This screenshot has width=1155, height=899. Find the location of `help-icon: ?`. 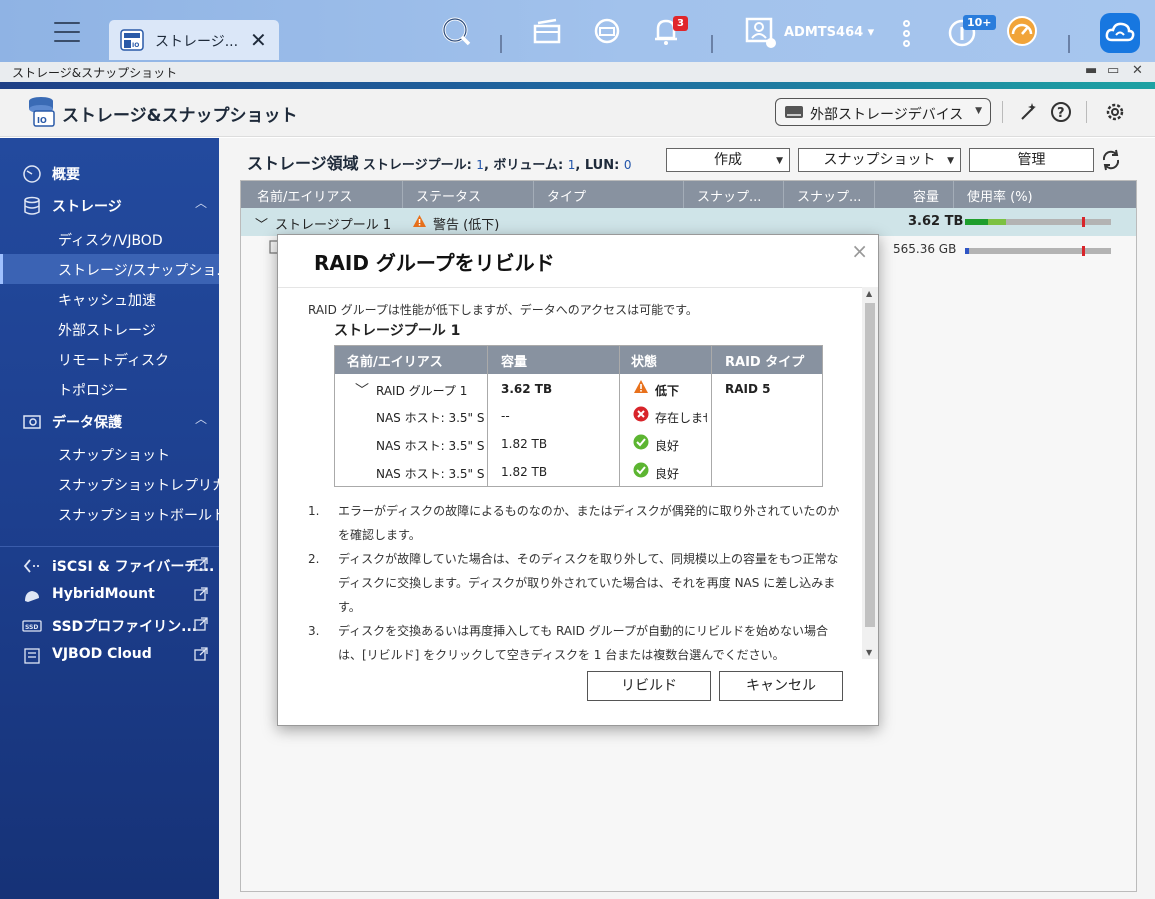

help-icon: ? is located at coordinates (1061, 112).